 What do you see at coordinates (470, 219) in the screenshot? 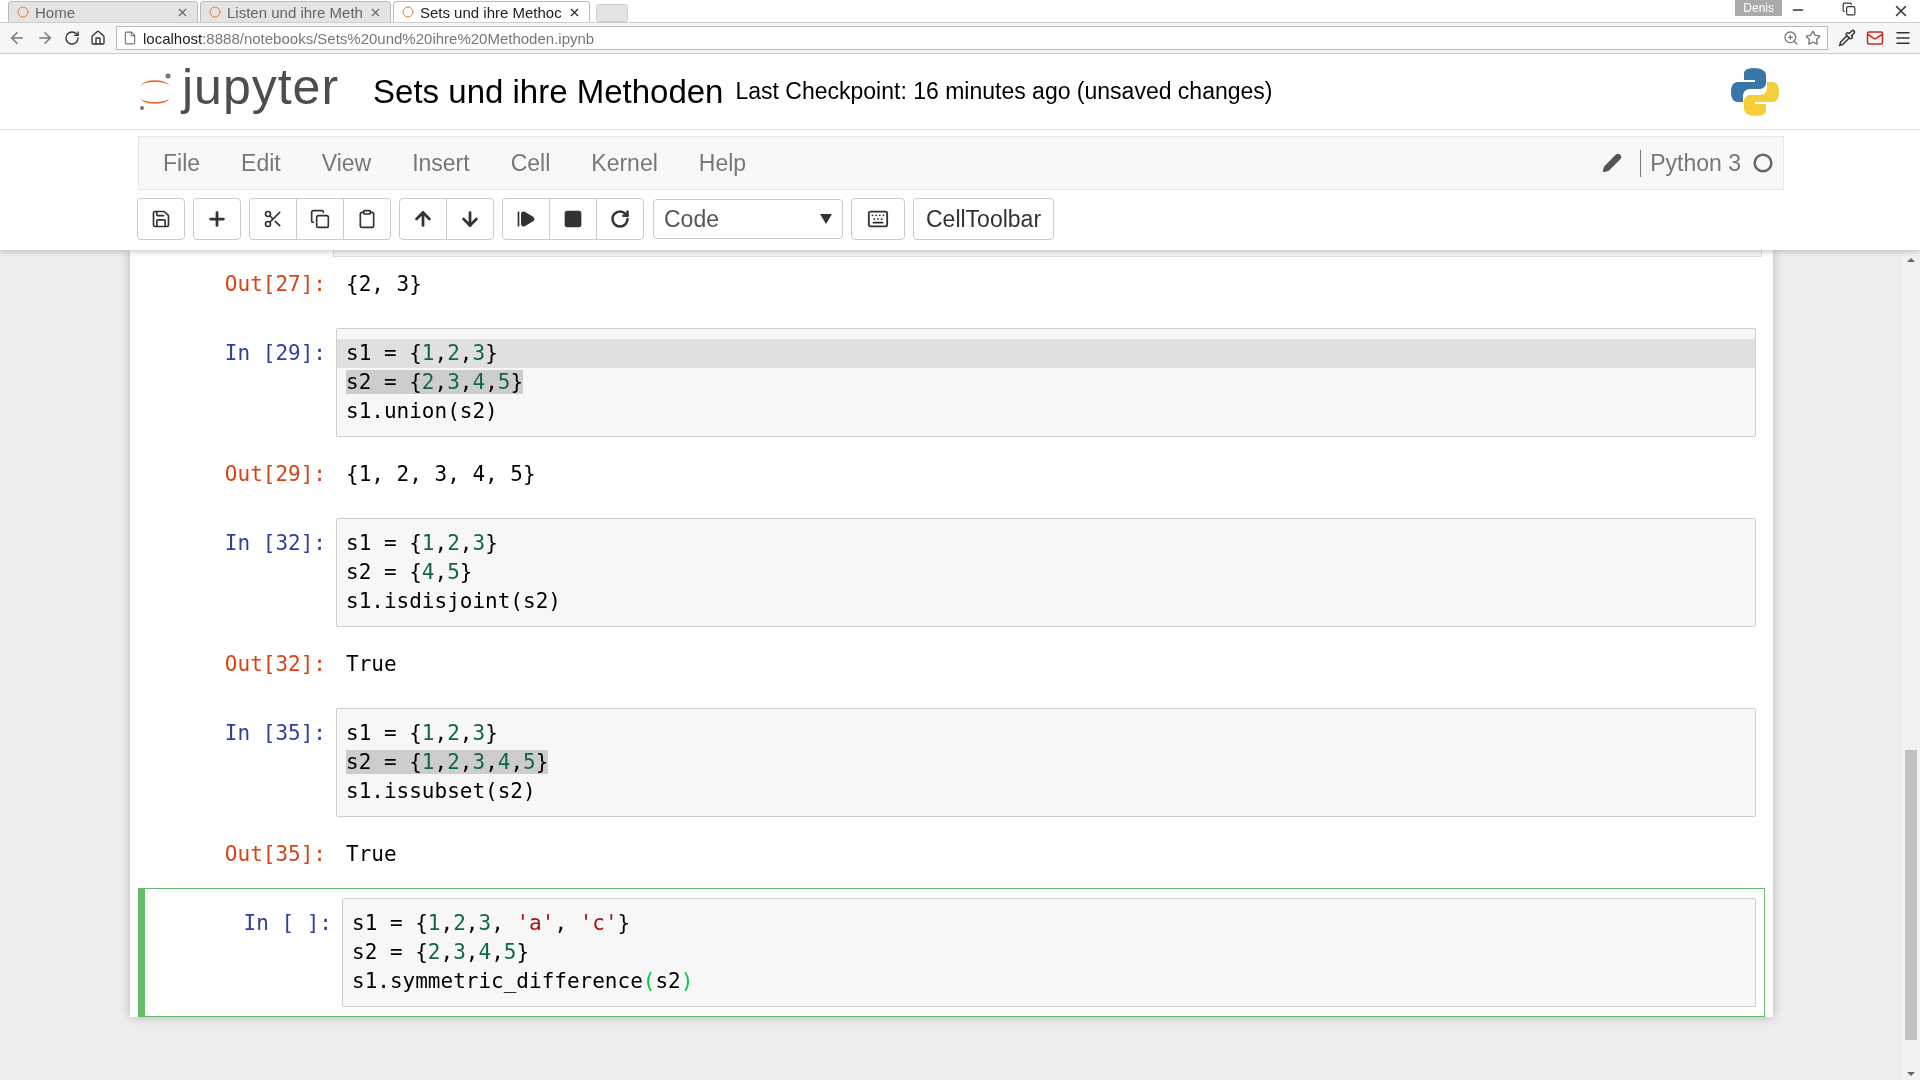
I see `move-down-button` at bounding box center [470, 219].